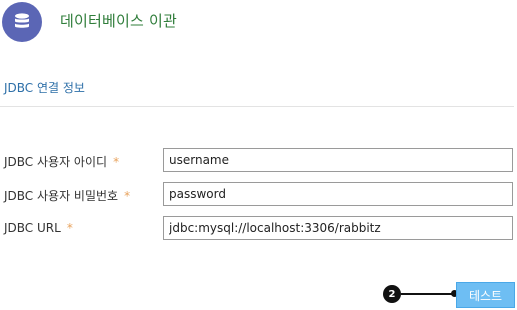 The height and width of the screenshot is (310, 517). I want to click on jdbc-url-label: JDBC URL *, so click(38, 228).